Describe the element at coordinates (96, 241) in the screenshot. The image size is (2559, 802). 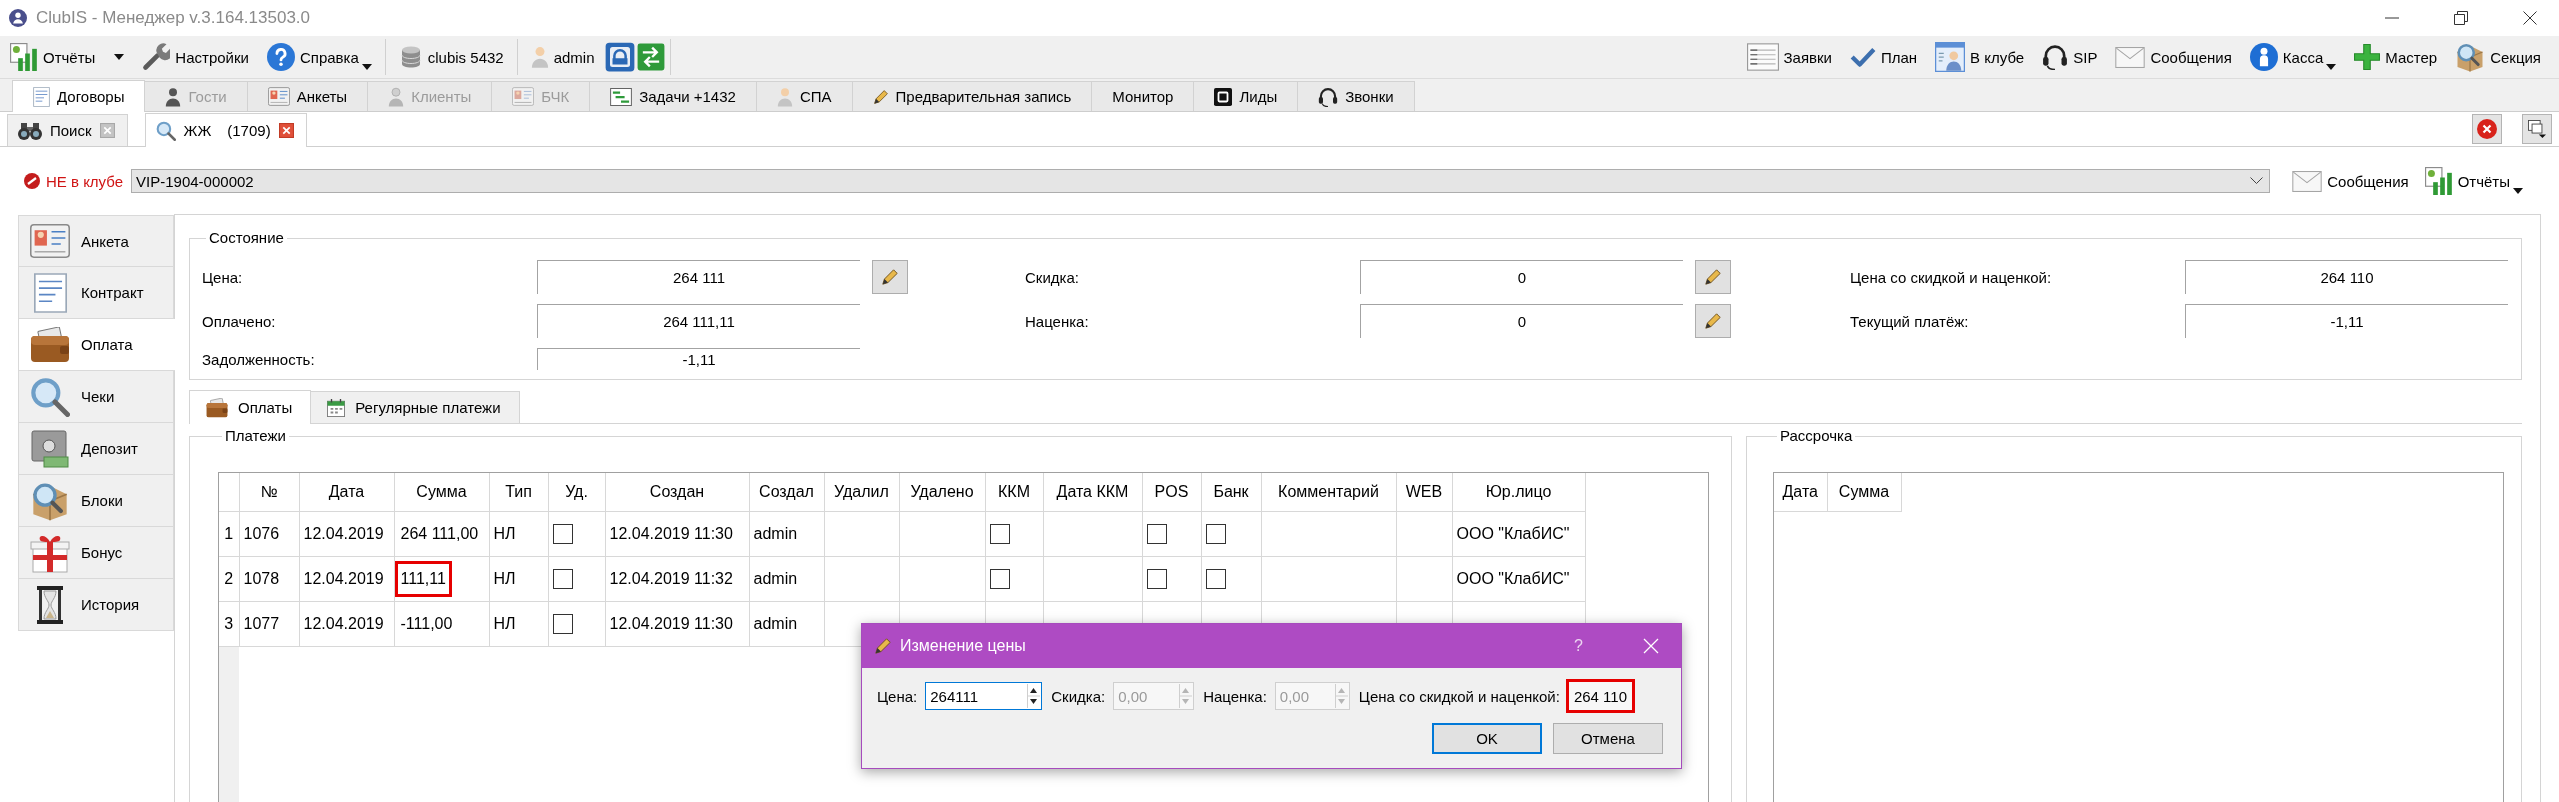
I see `side-nav-item: Анкета` at that location.